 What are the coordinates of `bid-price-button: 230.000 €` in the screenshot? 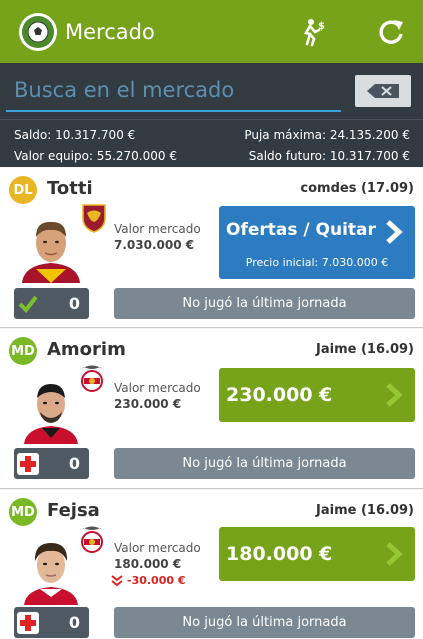 It's located at (317, 395).